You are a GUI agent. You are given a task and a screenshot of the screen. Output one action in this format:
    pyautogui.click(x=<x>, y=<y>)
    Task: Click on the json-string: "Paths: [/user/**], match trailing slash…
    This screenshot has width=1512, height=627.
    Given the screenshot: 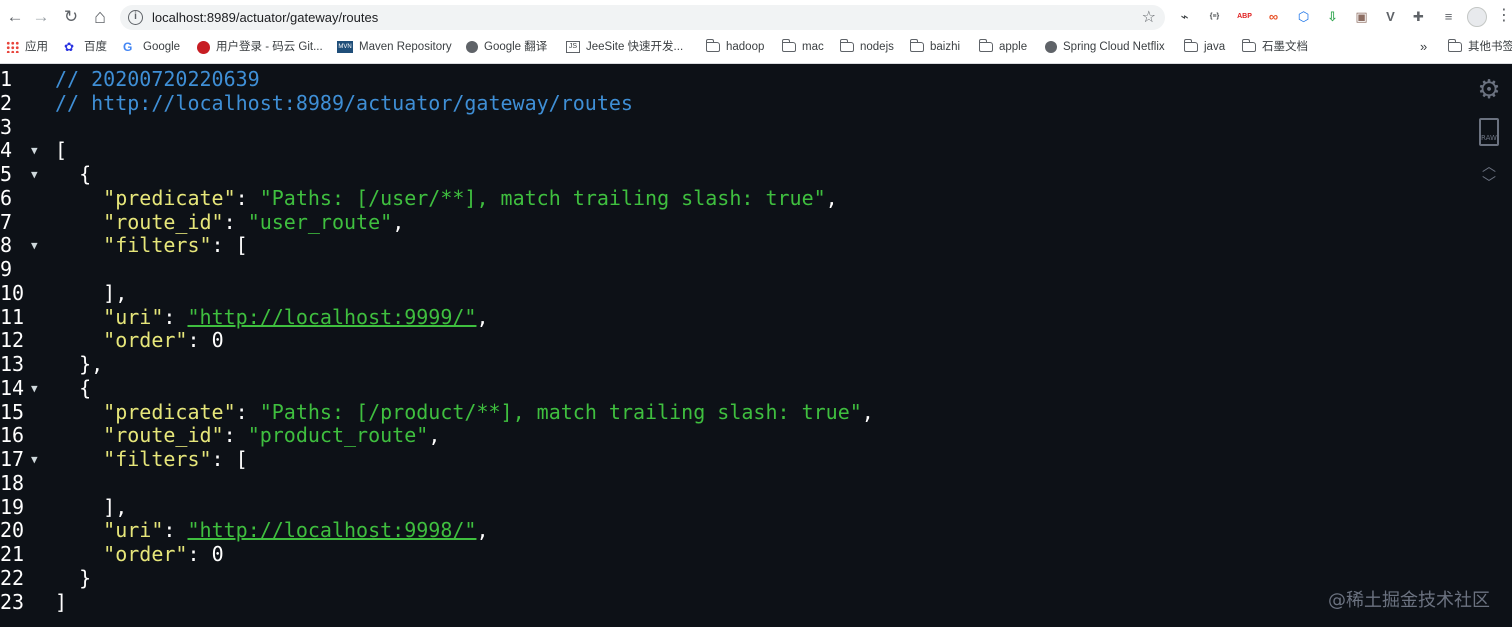 What is the action you would take?
    pyautogui.click(x=542, y=197)
    